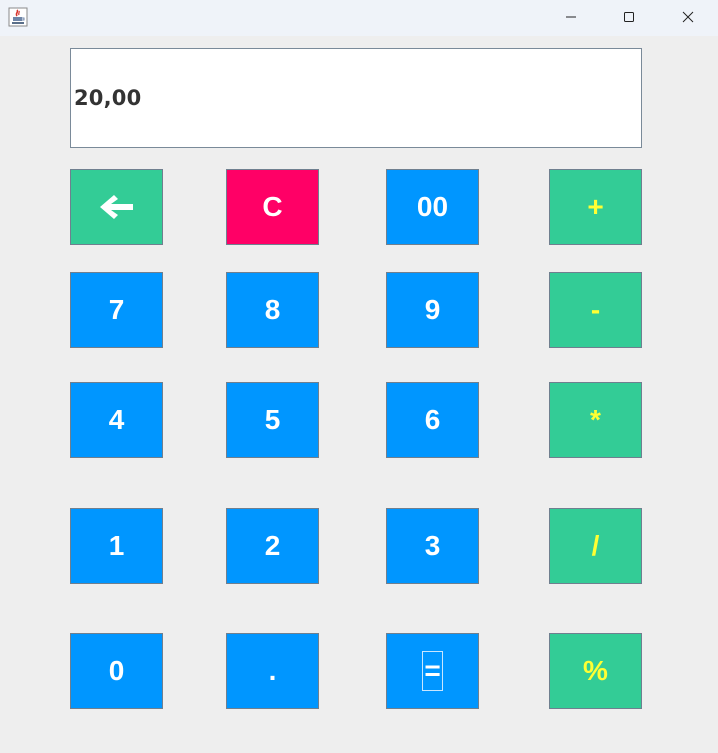 This screenshot has height=753, width=718. Describe the element at coordinates (108, 98) in the screenshot. I see `display-value: 20,00` at that location.